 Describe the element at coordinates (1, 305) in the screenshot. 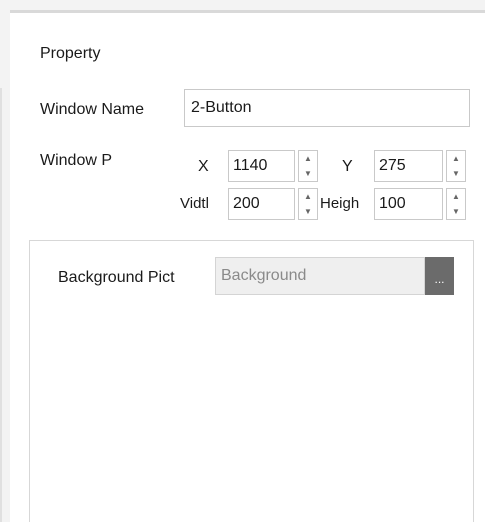

I see `panel-divider` at that location.